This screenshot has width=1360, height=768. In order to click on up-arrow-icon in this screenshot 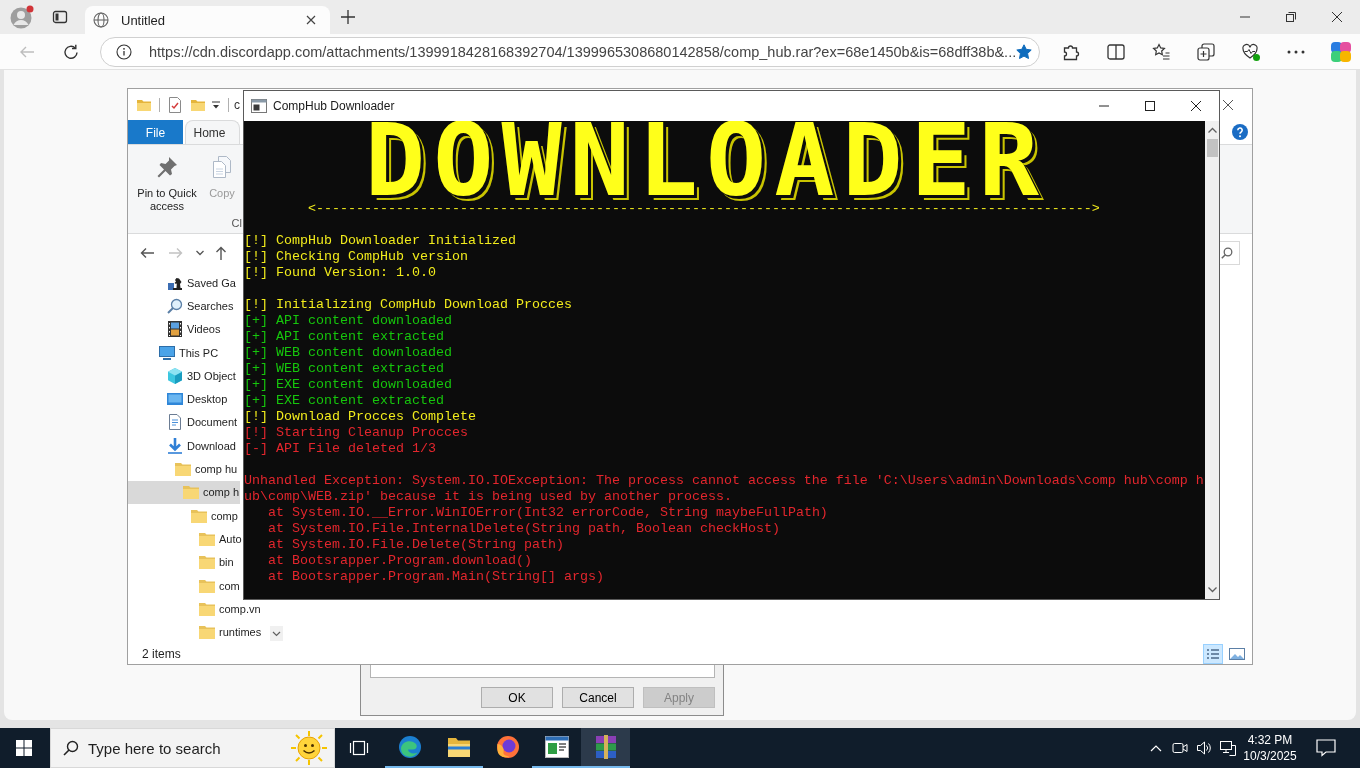, I will do `click(221, 252)`.